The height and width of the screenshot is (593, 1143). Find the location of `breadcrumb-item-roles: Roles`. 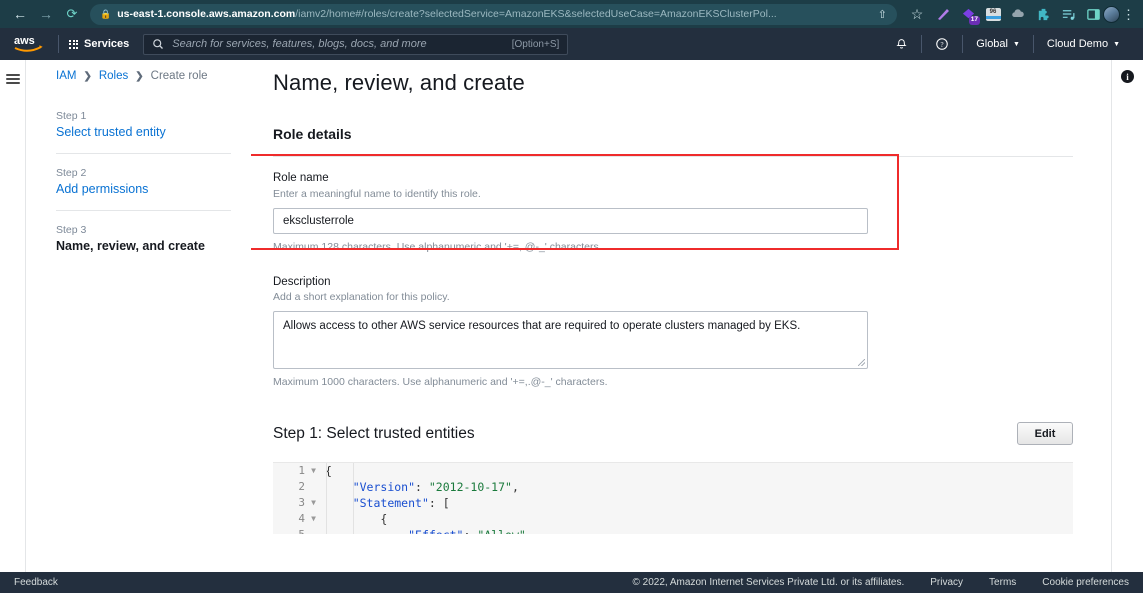

breadcrumb-item-roles: Roles is located at coordinates (113, 76).